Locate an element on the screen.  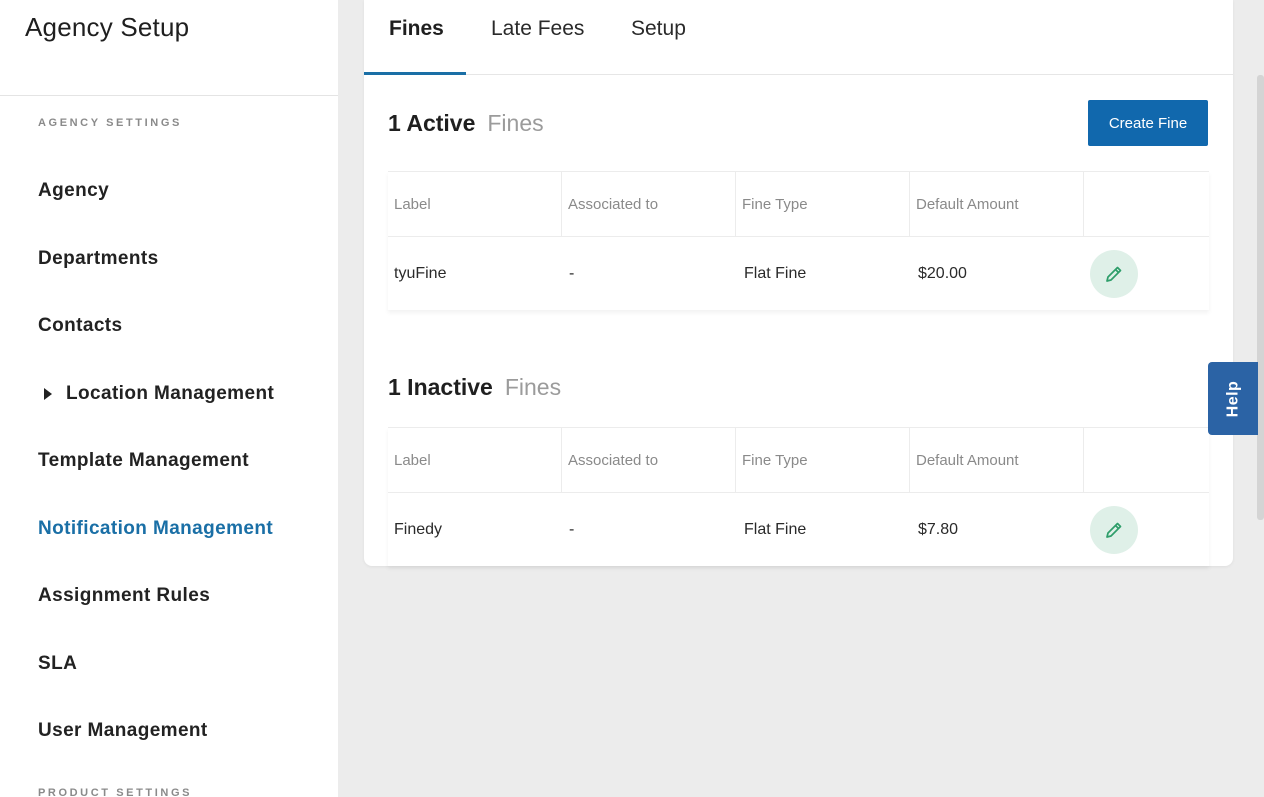
sidebar-item-assignment-rules: Assignment Rules is located at coordinates (124, 596).